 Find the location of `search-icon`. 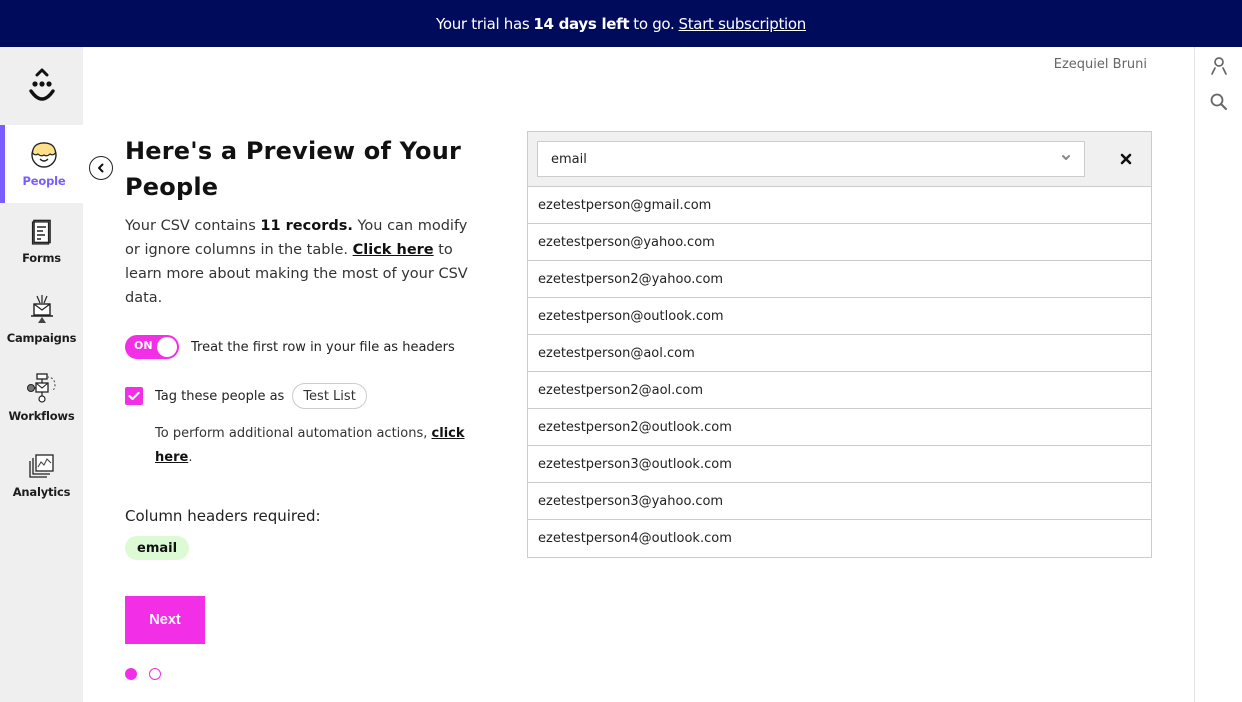

search-icon is located at coordinates (1219, 102).